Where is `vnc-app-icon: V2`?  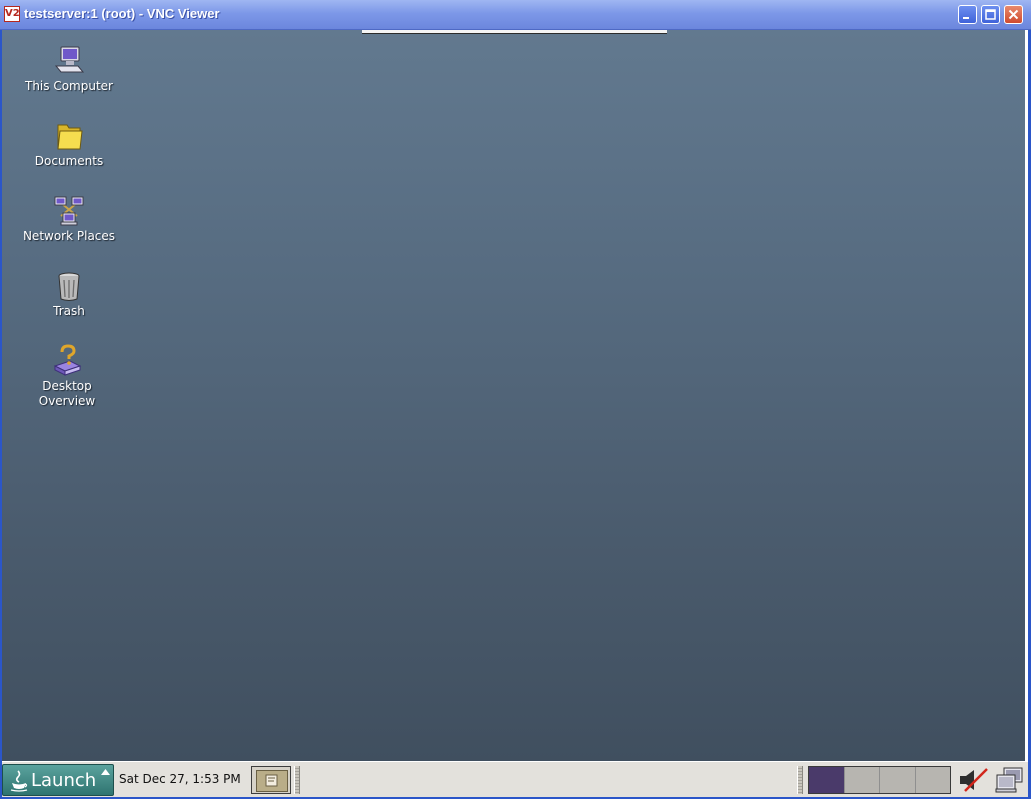
vnc-app-icon: V2 is located at coordinates (12, 14).